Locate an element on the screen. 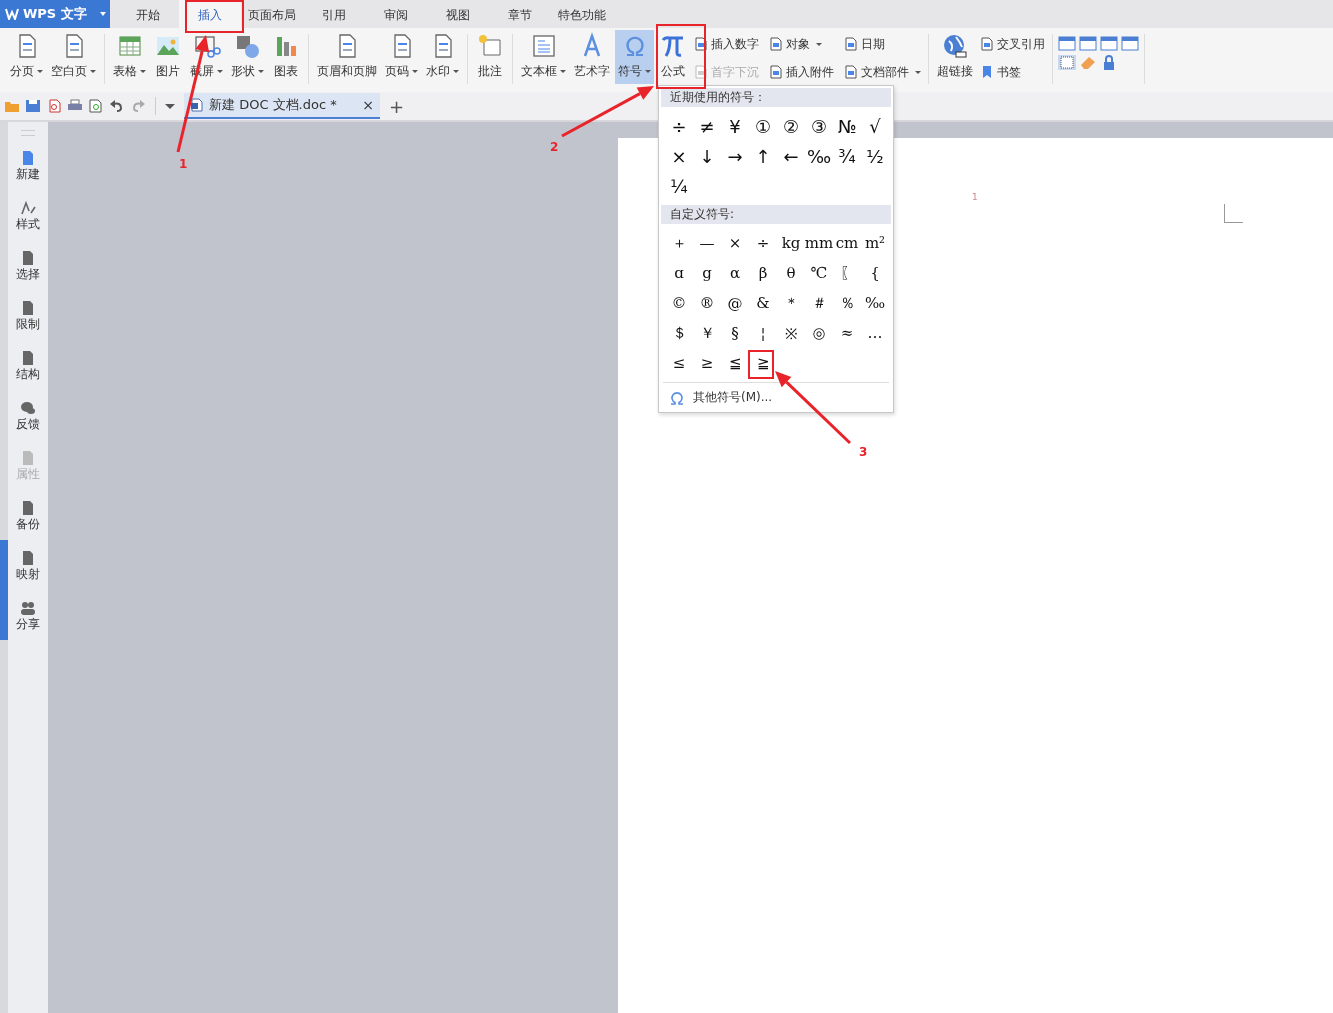  ribbon-button: 页眉和页脚 is located at coordinates (347, 57).